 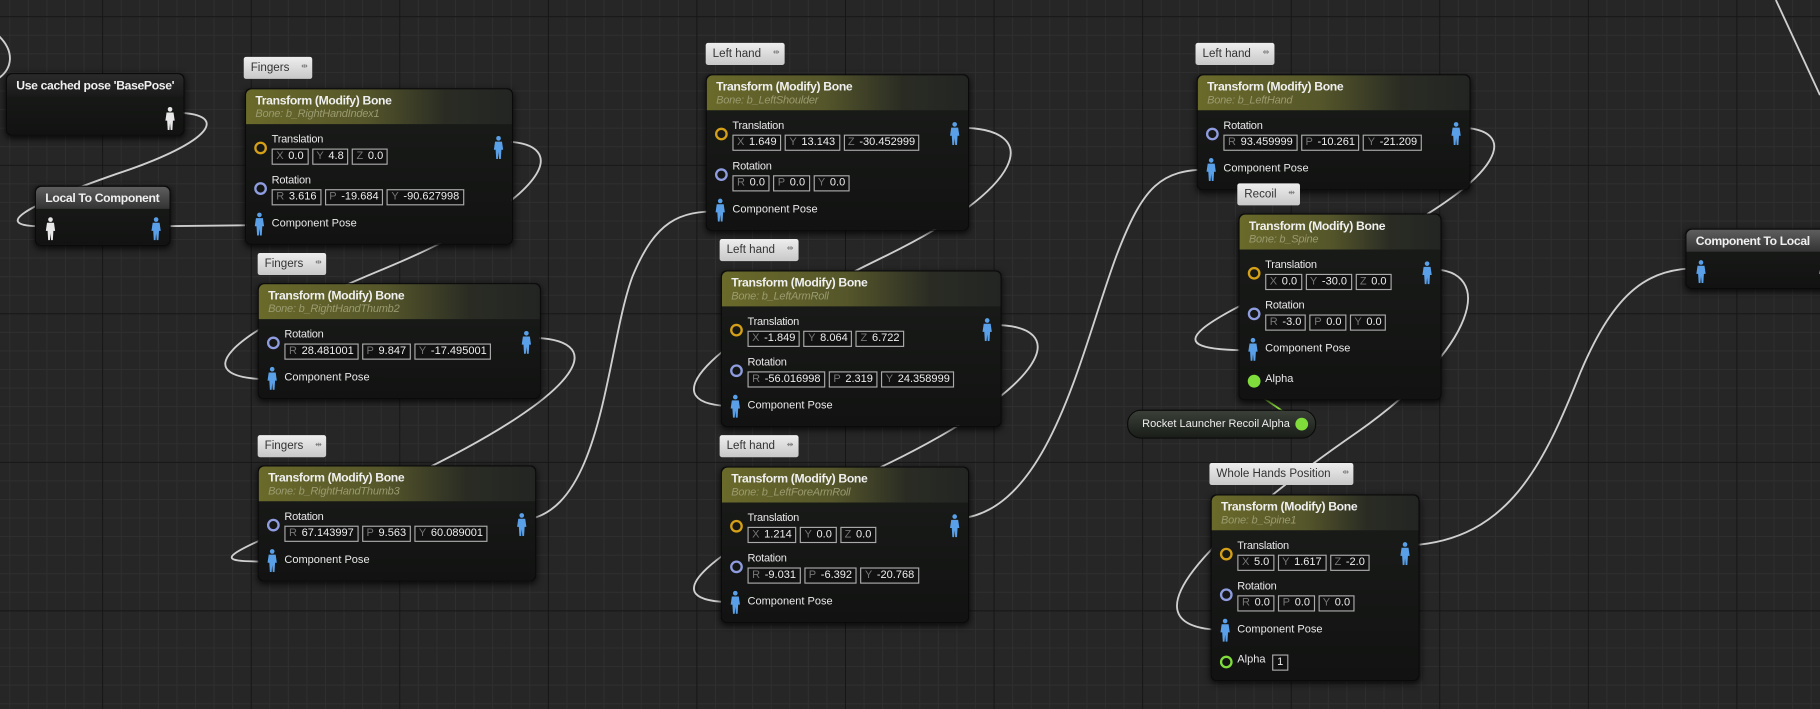 I want to click on output-local-pose-pin-icon, so click(x=170, y=118).